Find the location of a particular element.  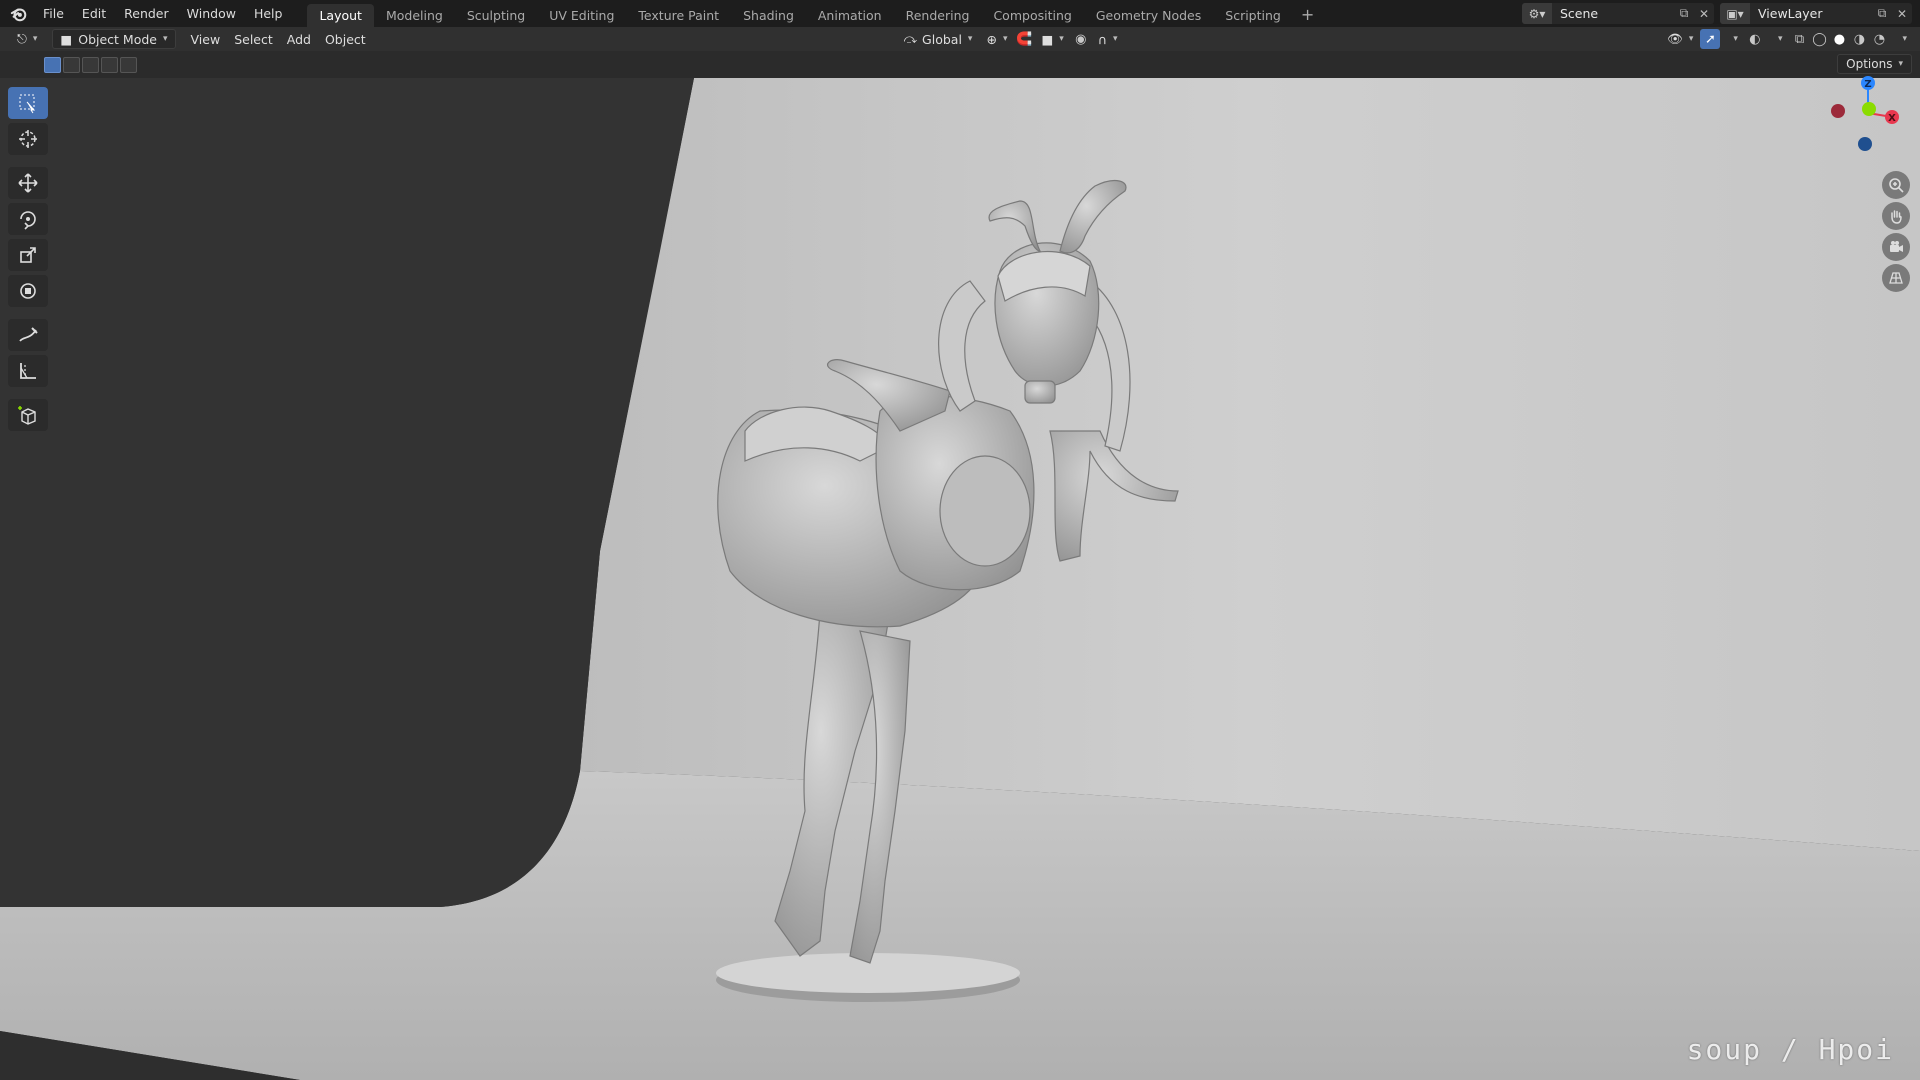

watermark-text: soup / Hpoi is located at coordinates (1790, 1049).